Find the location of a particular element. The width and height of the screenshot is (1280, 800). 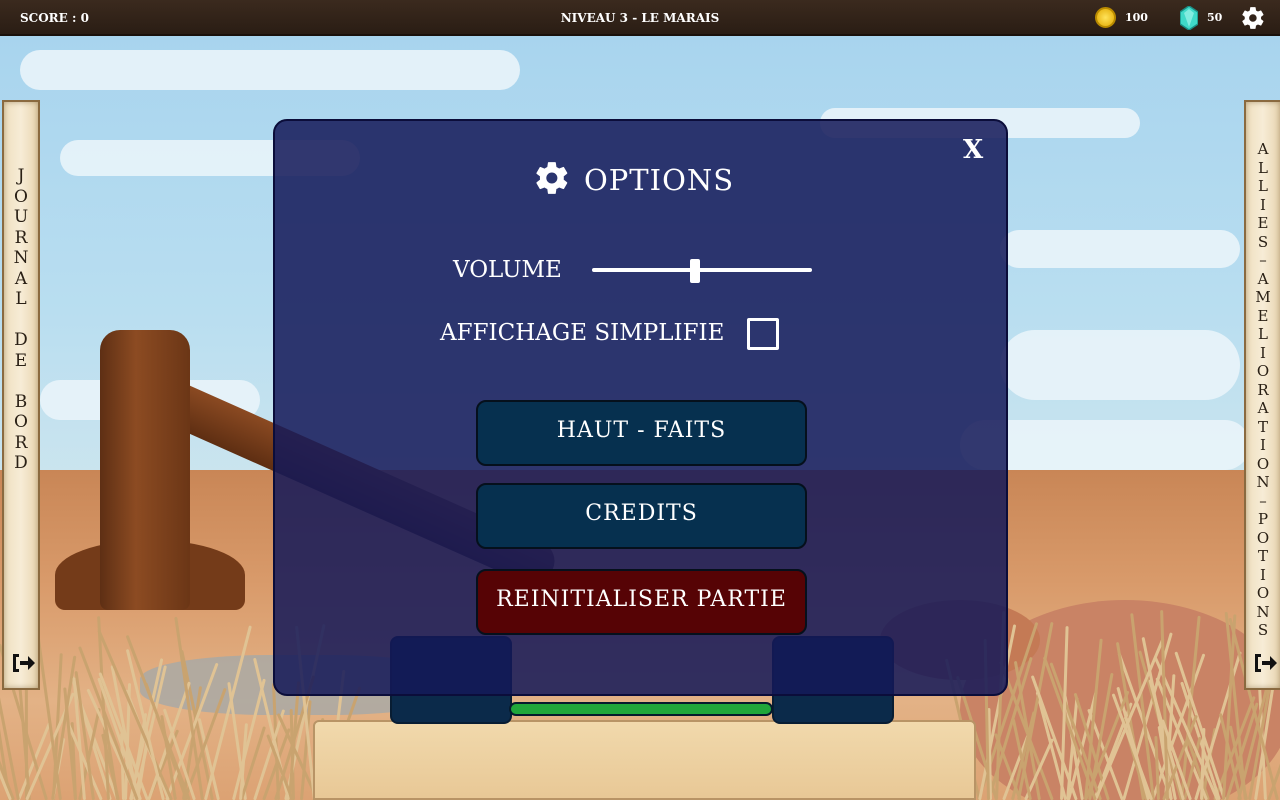

gear-icon is located at coordinates (552, 178).